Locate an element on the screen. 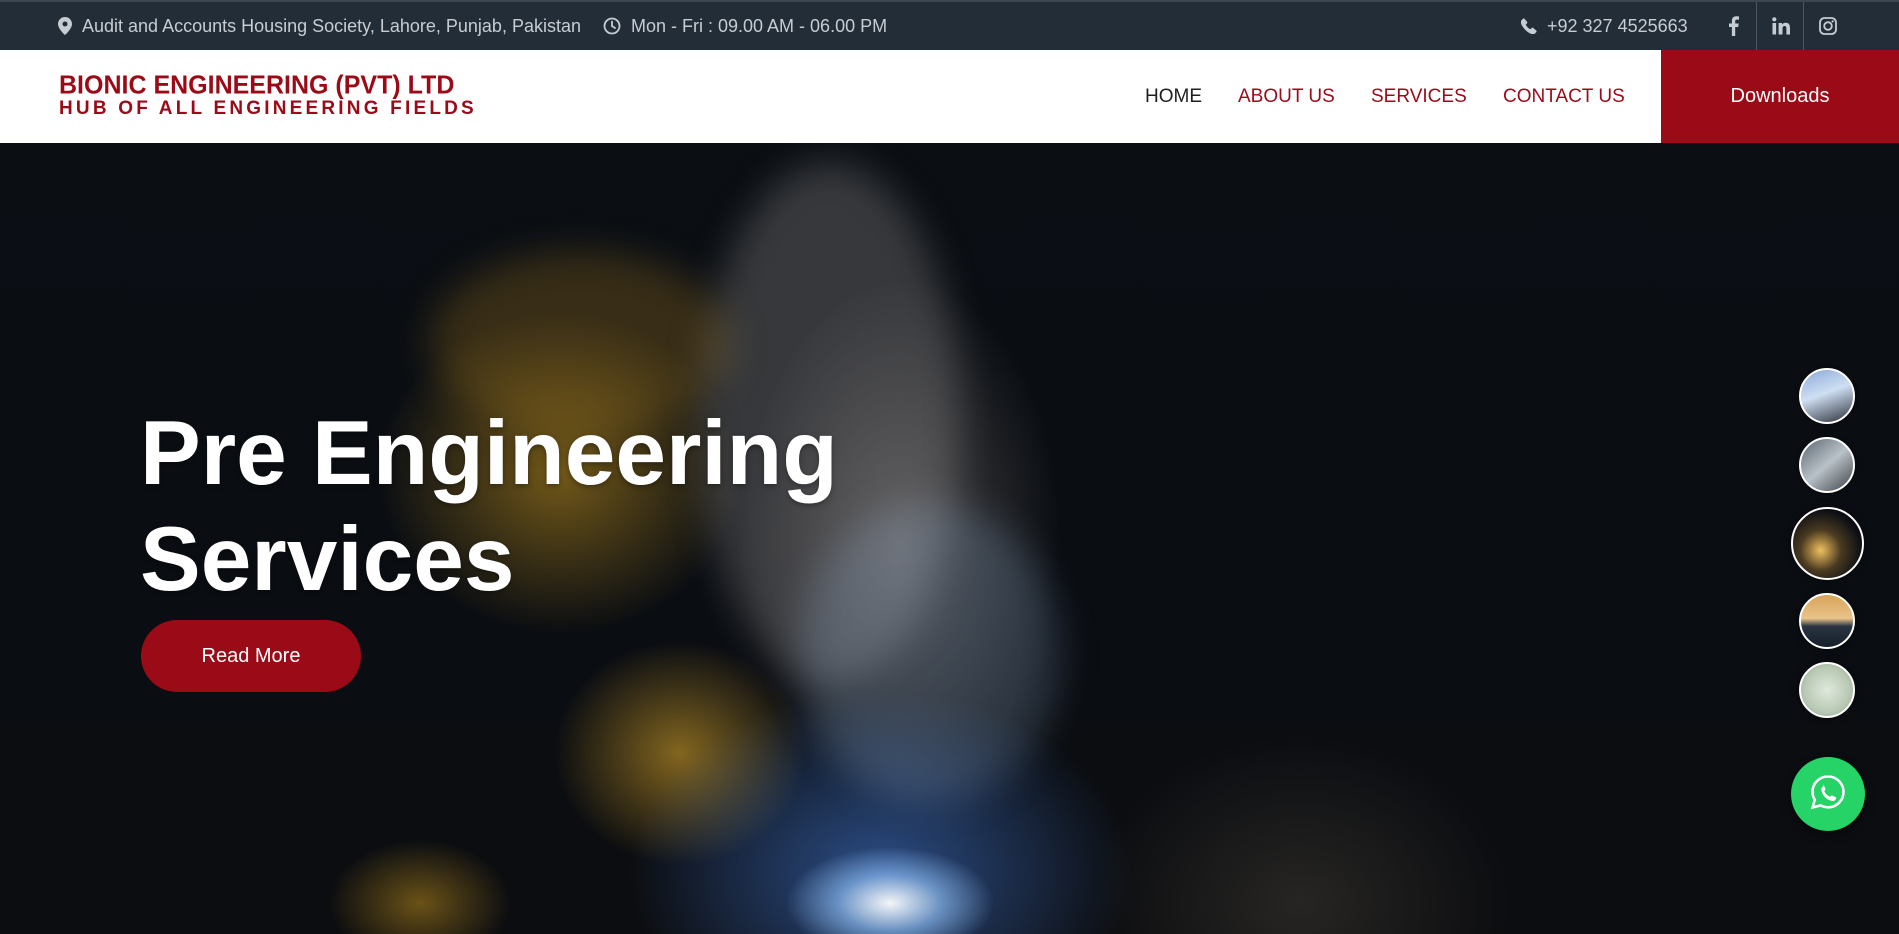 Image resolution: width=1899 pixels, height=934 pixels. facebook-link is located at coordinates (1733, 26).